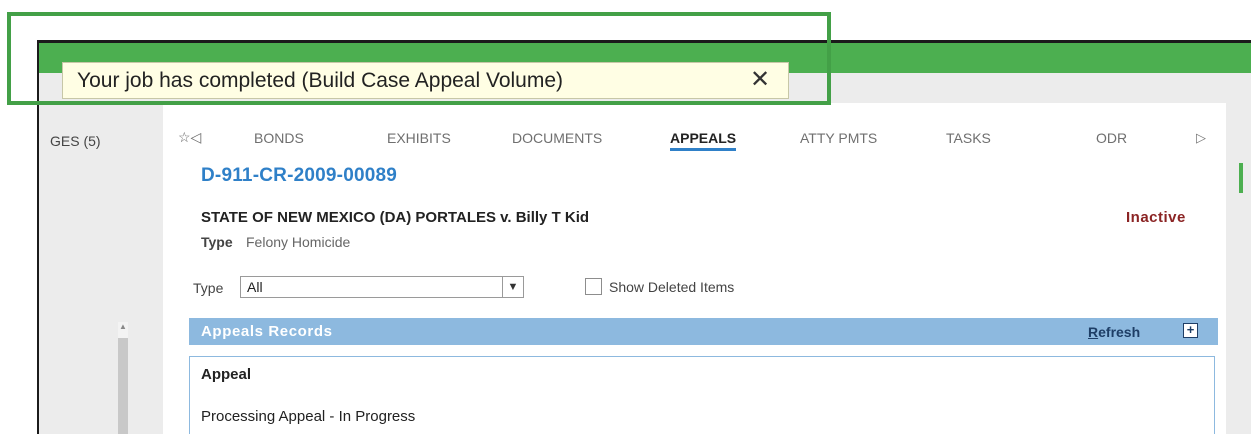 The height and width of the screenshot is (434, 1251). Describe the element at coordinates (703, 331) in the screenshot. I see `appeals-records-header: Appeals Records Refresh +` at that location.